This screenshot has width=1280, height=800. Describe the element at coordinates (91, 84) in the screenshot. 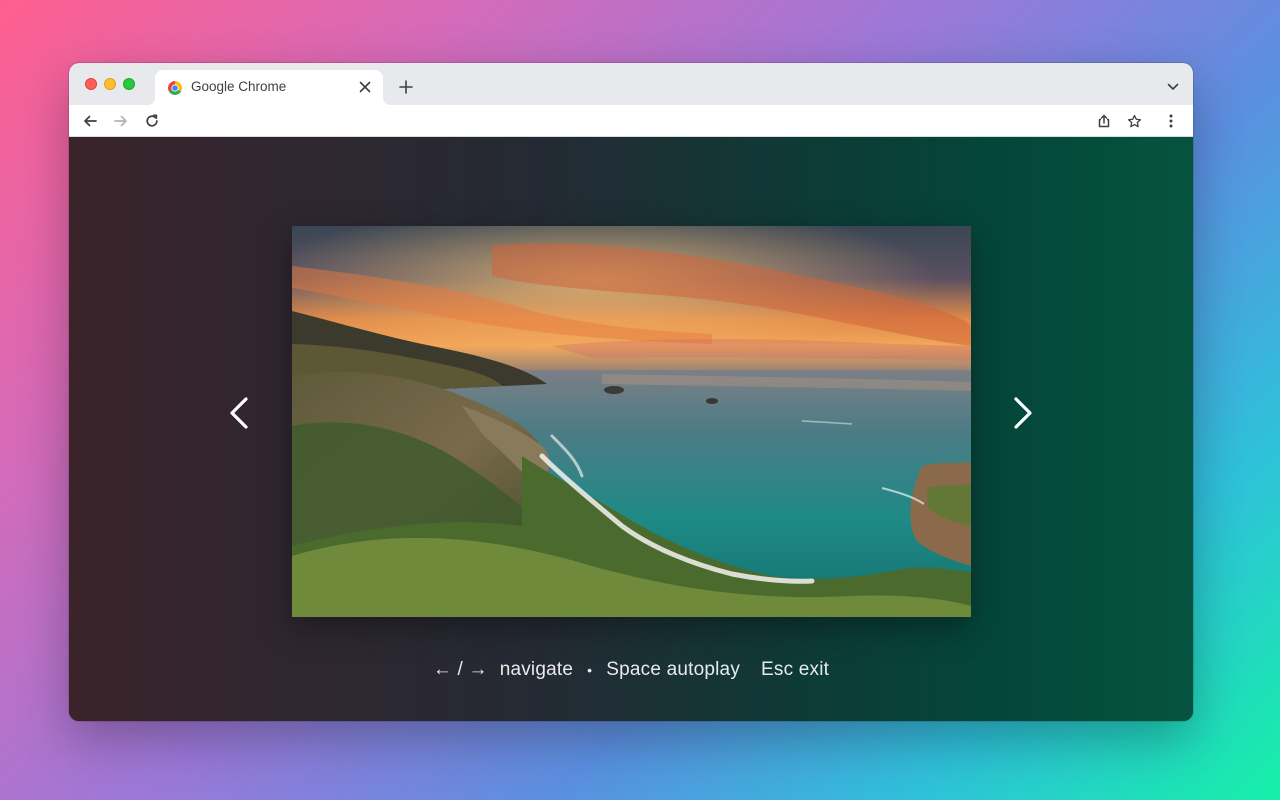

I see `close-window-button` at that location.